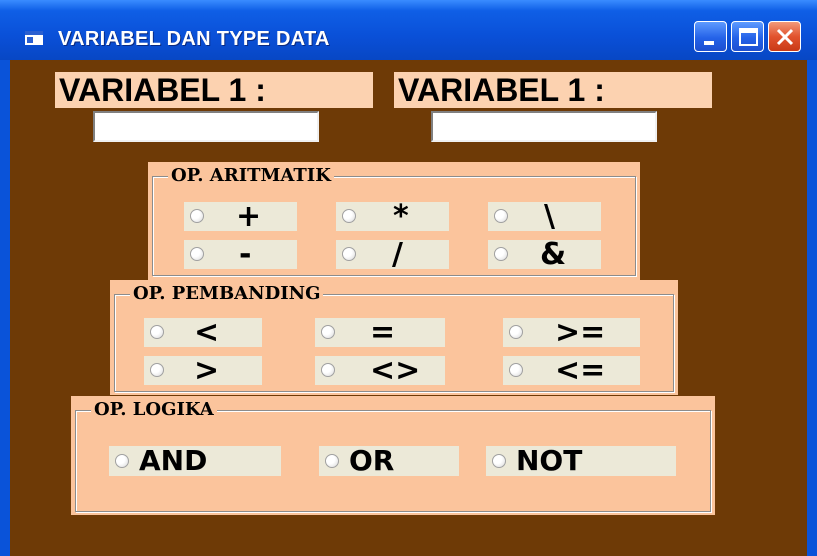 The height and width of the screenshot is (556, 817). What do you see at coordinates (395, 370) in the screenshot?
I see `option-not-equal-label: <>` at bounding box center [395, 370].